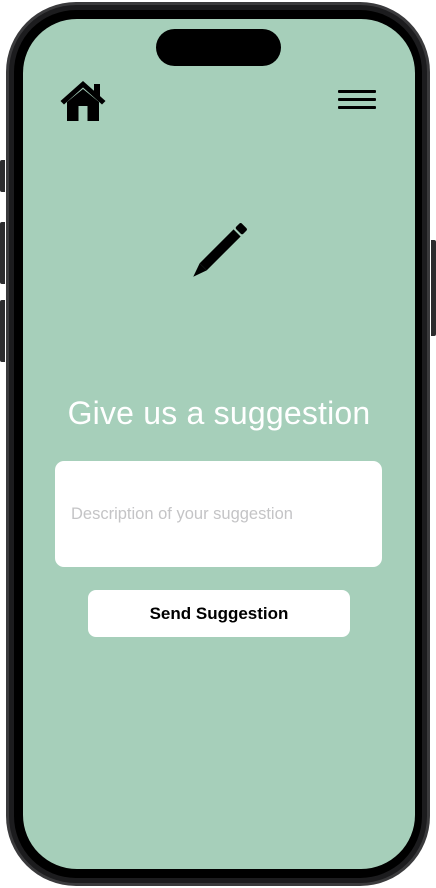 This screenshot has height=888, width=436. I want to click on send-suggestion-button: Send Suggestion, so click(219, 613).